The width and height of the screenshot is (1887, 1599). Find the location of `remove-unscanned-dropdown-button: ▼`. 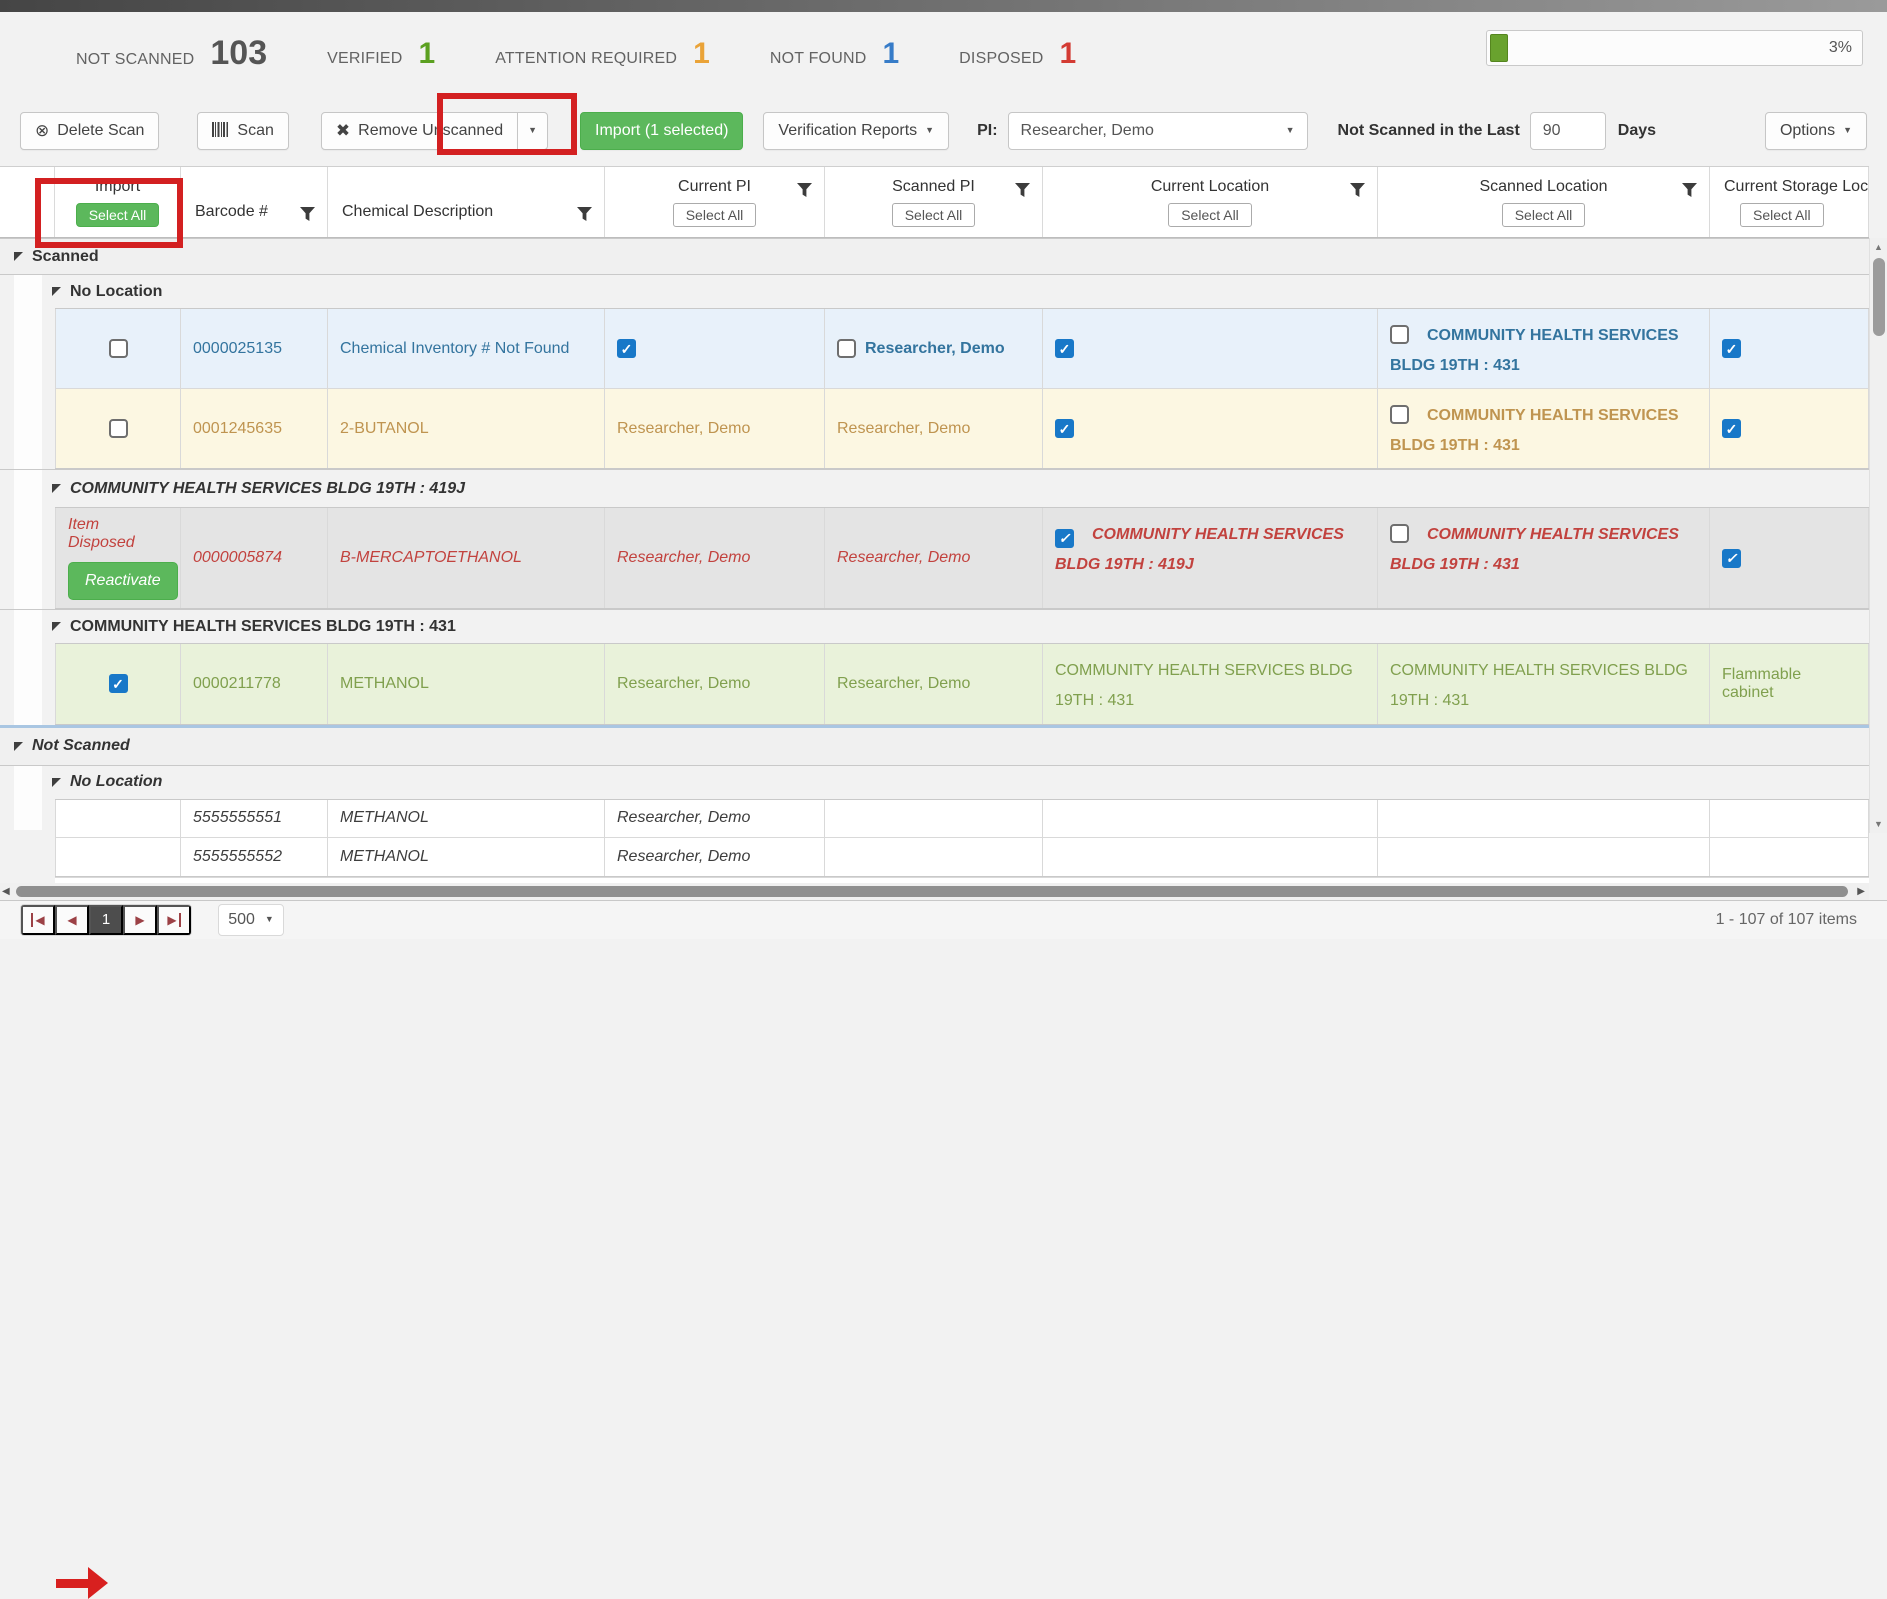

remove-unscanned-dropdown-button: ▼ is located at coordinates (533, 130).